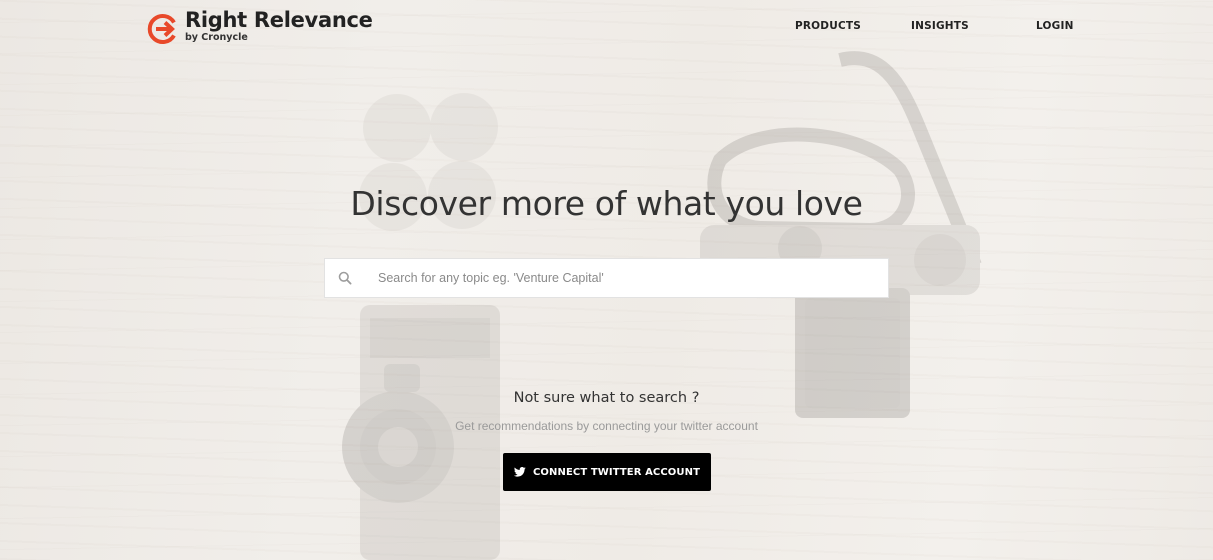 The height and width of the screenshot is (560, 1213). What do you see at coordinates (606, 28) in the screenshot?
I see `top-nav: PRODUCTS INSIGHTS LOGIN` at bounding box center [606, 28].